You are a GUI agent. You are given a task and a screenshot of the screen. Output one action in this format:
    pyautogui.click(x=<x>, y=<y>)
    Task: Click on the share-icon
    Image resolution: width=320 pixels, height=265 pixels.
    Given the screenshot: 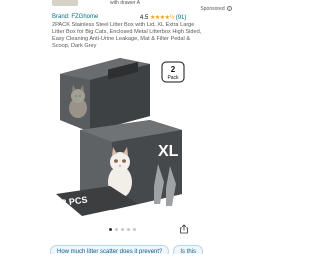 What is the action you would take?
    pyautogui.click(x=184, y=229)
    